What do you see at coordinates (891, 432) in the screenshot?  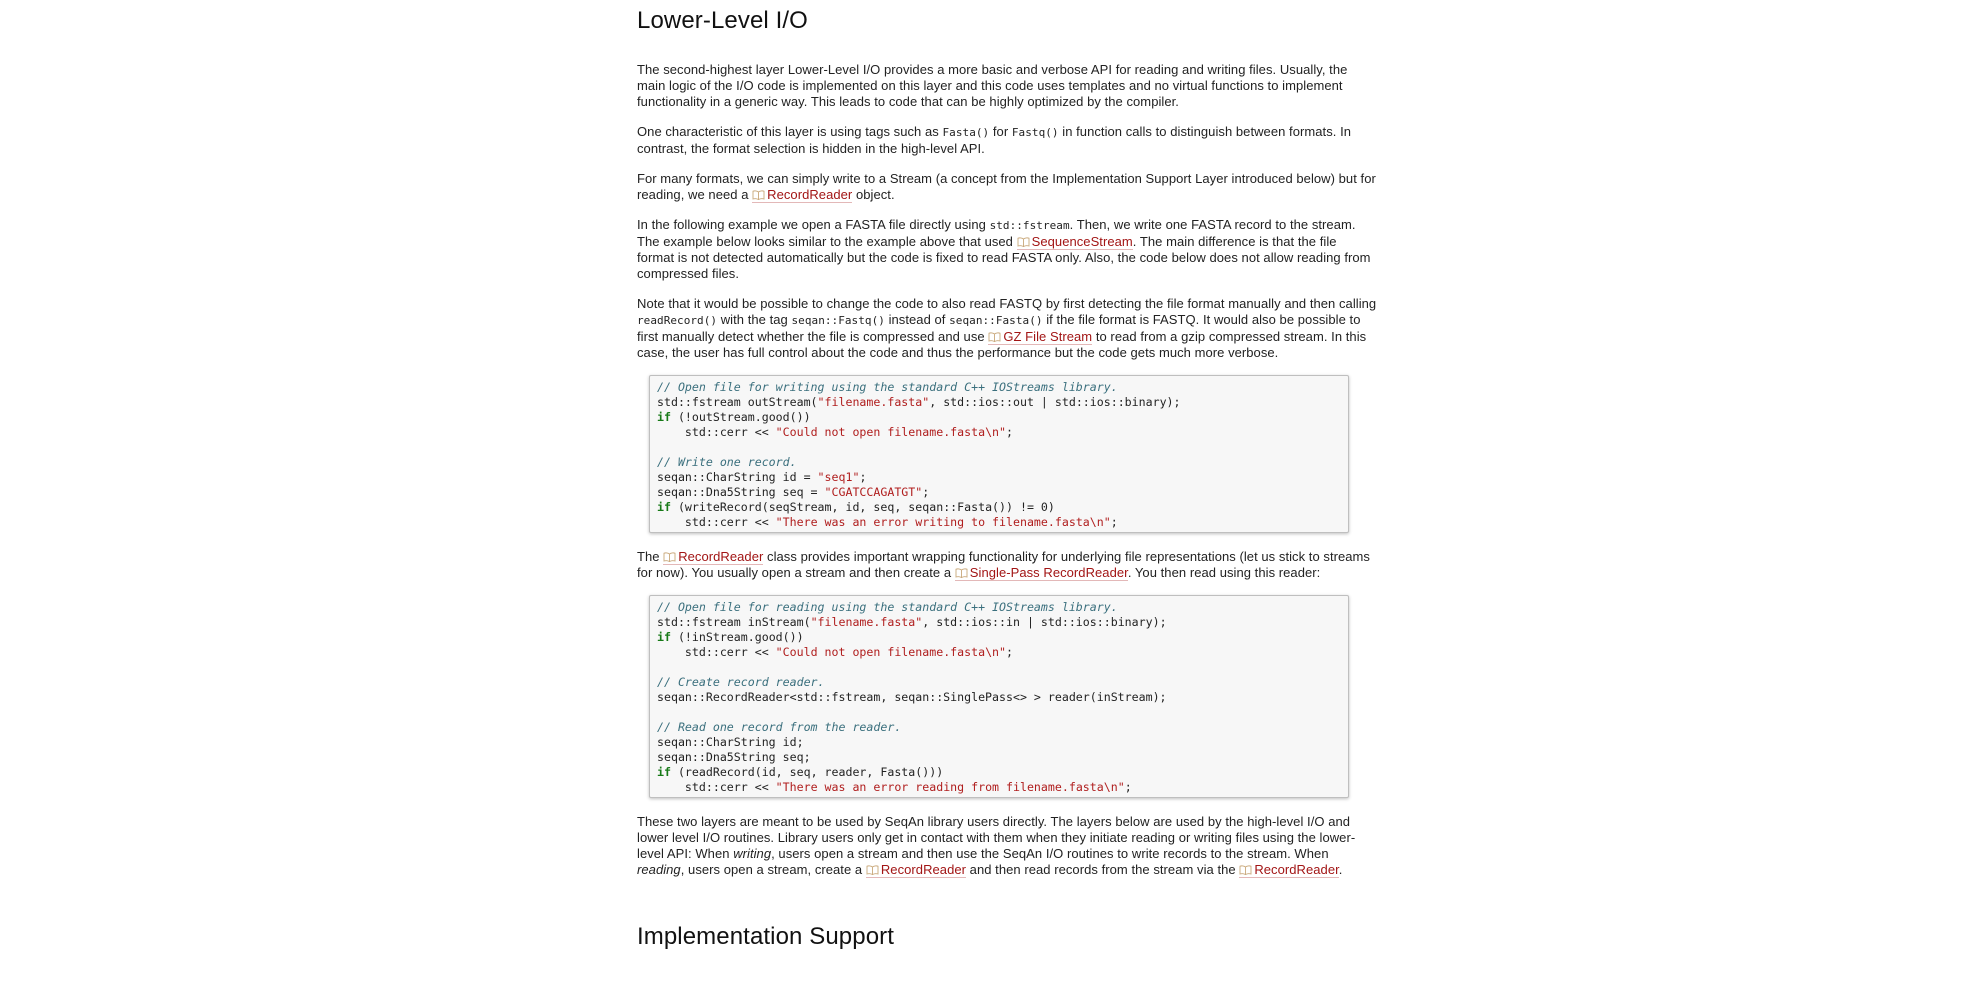 I see `code-string: "Could not open filename.fasta\n"` at bounding box center [891, 432].